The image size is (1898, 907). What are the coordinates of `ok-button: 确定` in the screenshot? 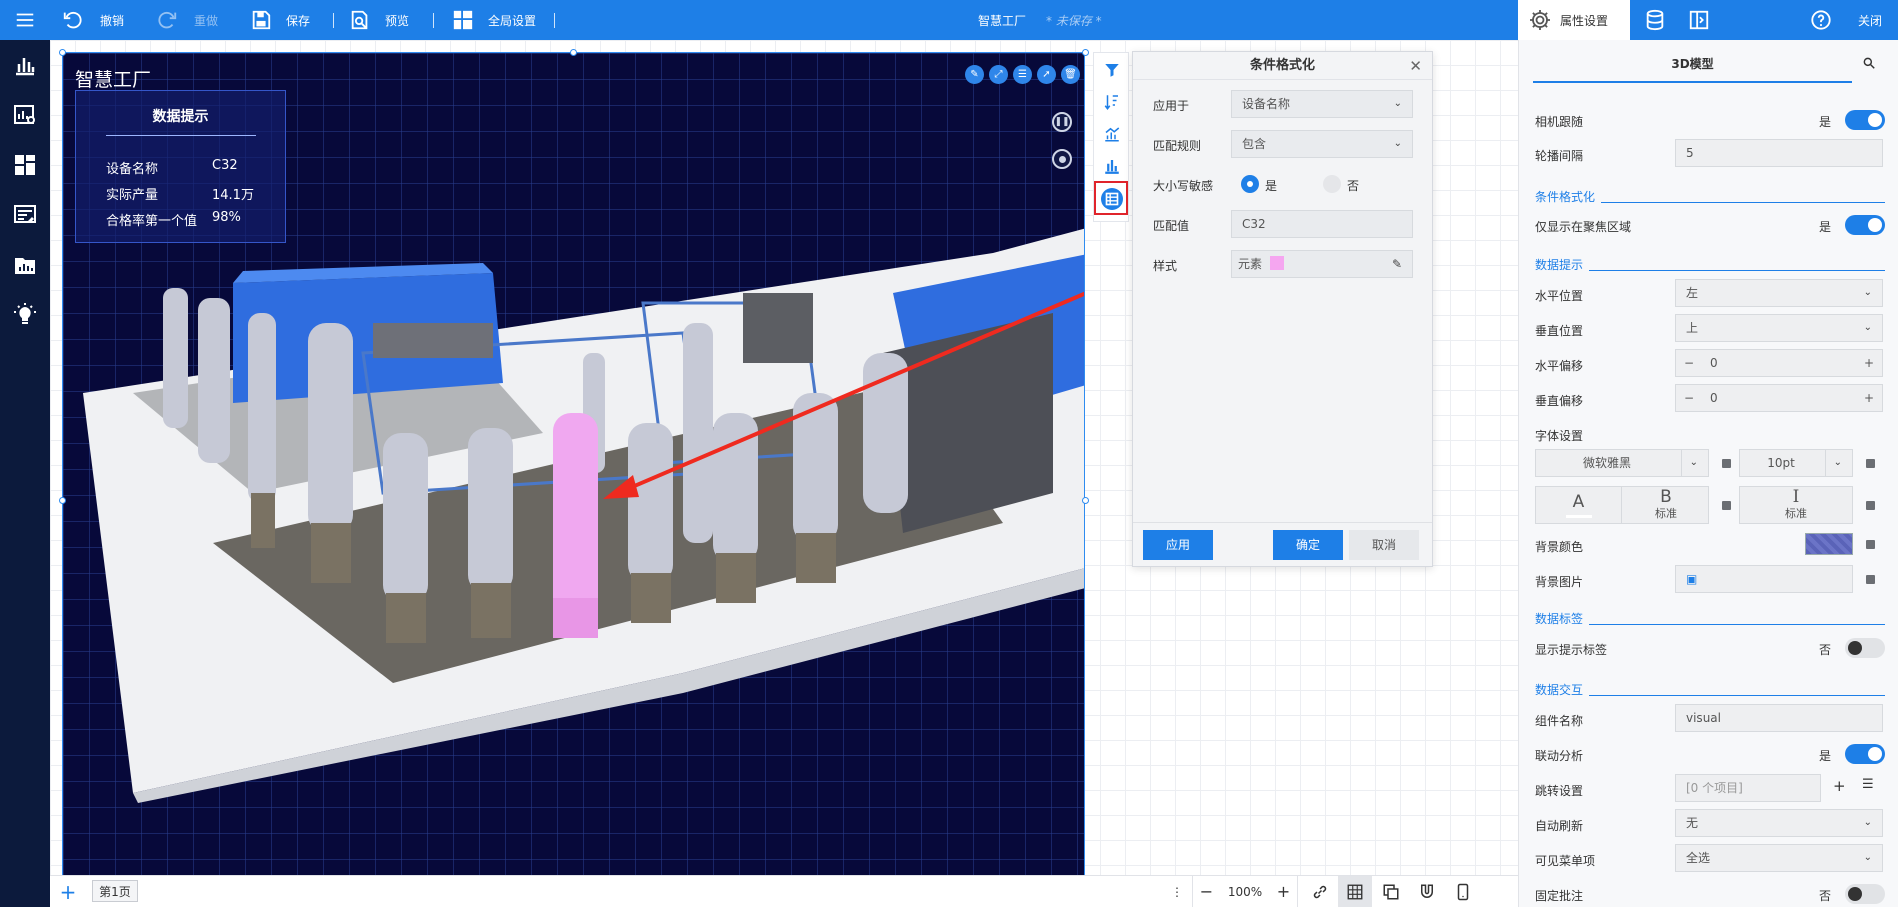 It's located at (1308, 545).